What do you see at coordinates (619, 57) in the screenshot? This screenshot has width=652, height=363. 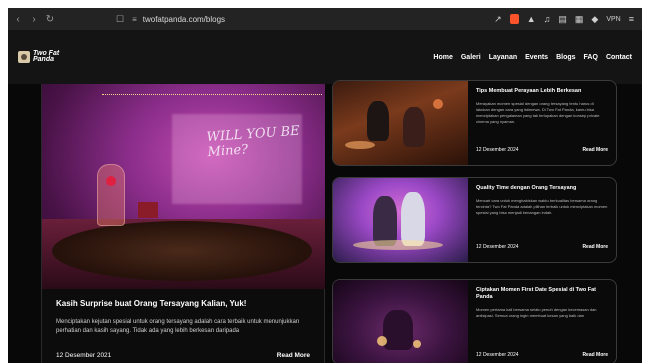 I see `nav-contact: Contact` at bounding box center [619, 57].